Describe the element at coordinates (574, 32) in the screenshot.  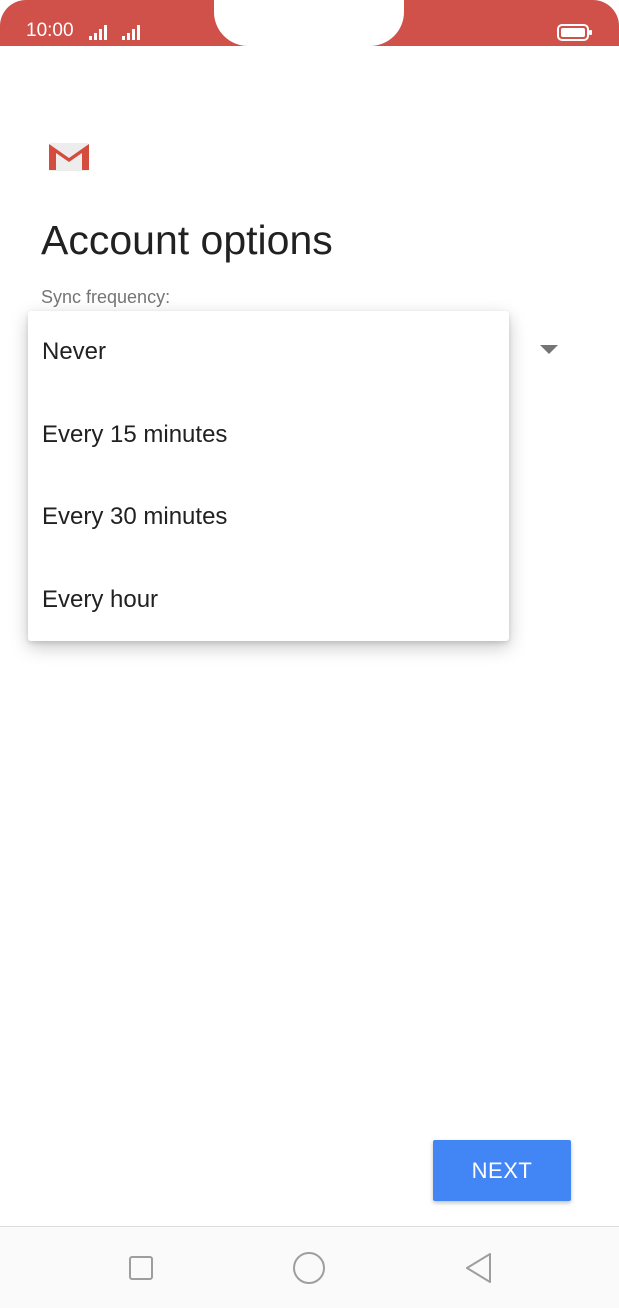
I see `battery-icon` at that location.